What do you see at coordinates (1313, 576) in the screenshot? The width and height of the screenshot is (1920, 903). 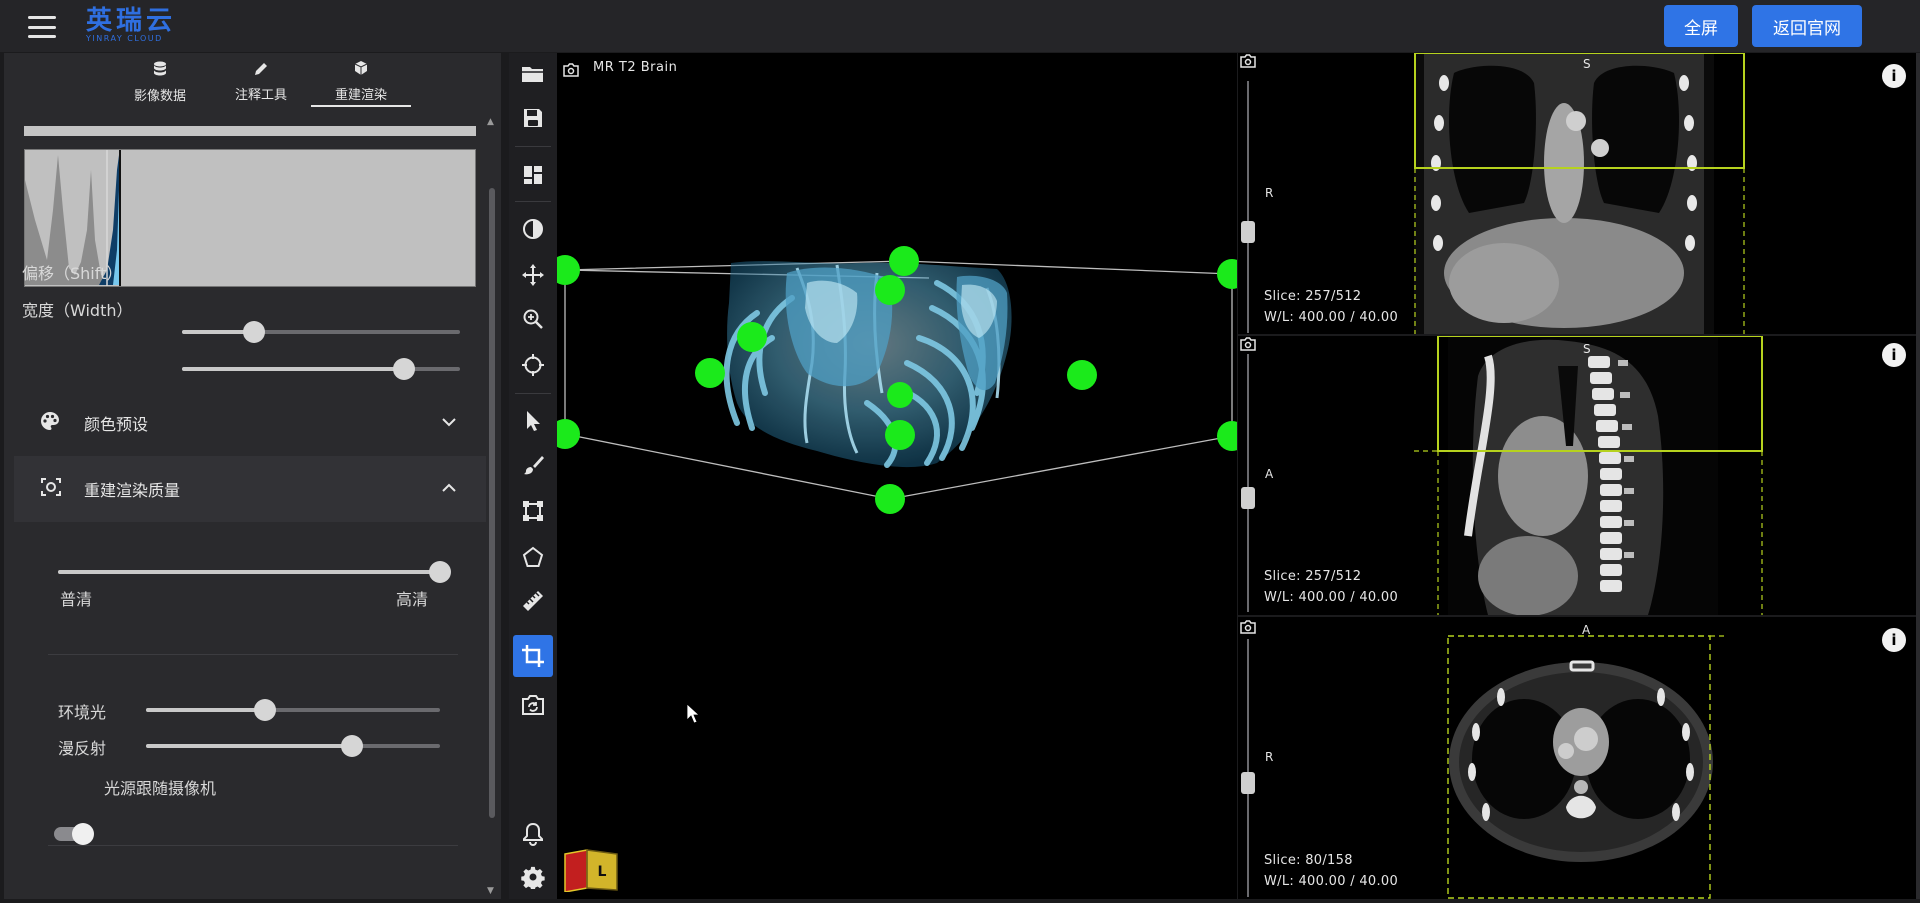 I see `sagittal-slice-number: Slice: 257/512` at bounding box center [1313, 576].